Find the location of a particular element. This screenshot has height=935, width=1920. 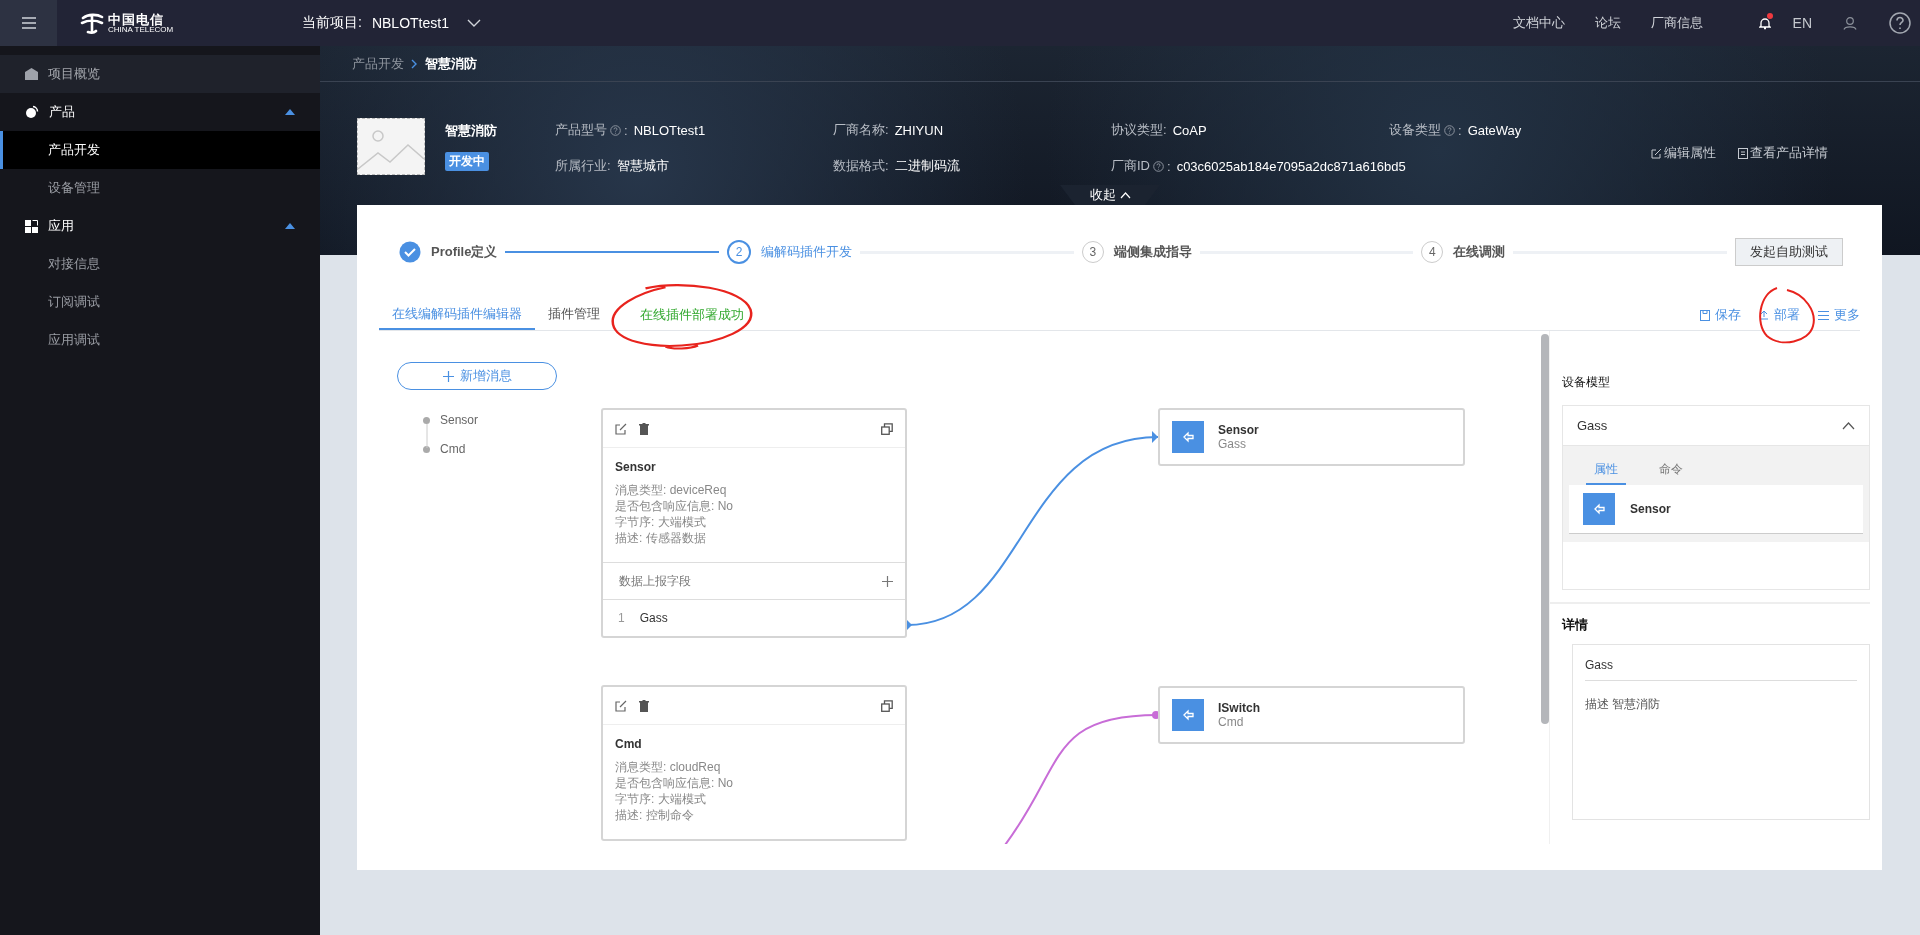

field-label: 厂商名称: is located at coordinates (861, 130).